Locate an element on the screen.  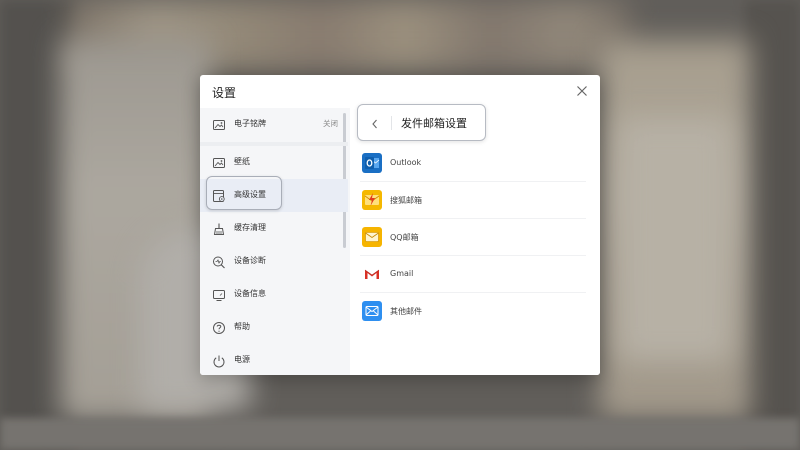
mail-provider-other: 其他邮件 is located at coordinates (473, 311).